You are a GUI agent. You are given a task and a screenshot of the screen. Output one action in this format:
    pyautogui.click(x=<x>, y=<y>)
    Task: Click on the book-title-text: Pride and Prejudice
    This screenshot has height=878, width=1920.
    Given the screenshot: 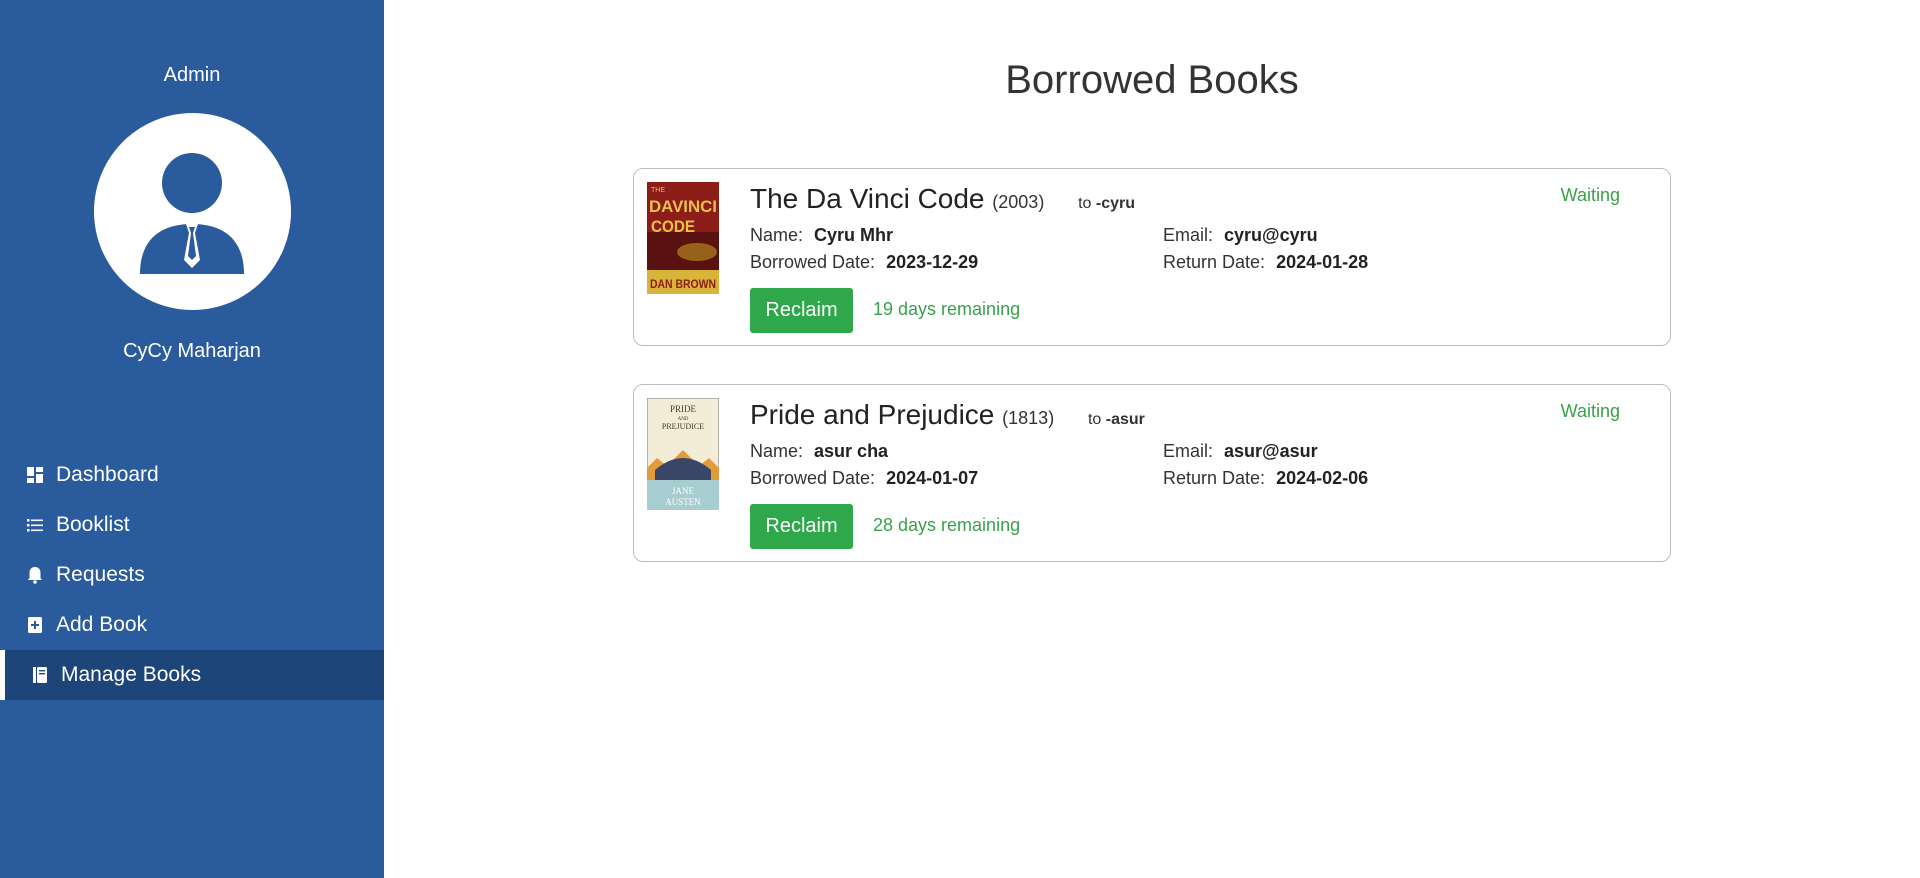 What is the action you would take?
    pyautogui.click(x=872, y=414)
    